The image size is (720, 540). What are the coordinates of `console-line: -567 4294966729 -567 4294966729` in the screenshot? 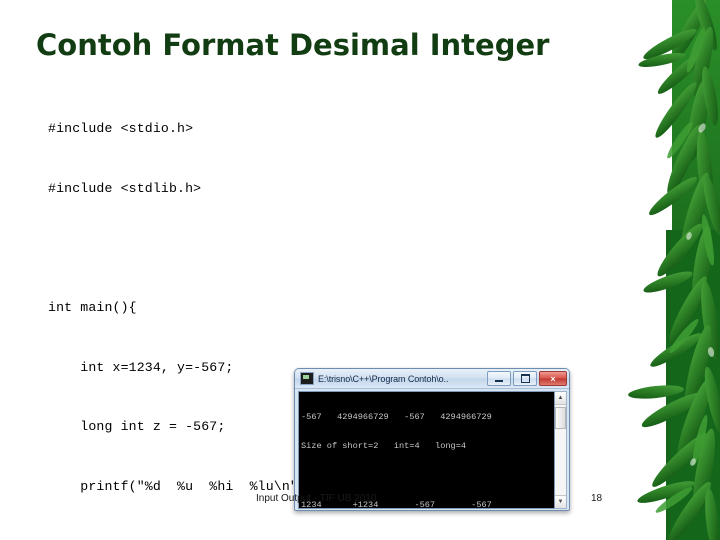 It's located at (396, 416).